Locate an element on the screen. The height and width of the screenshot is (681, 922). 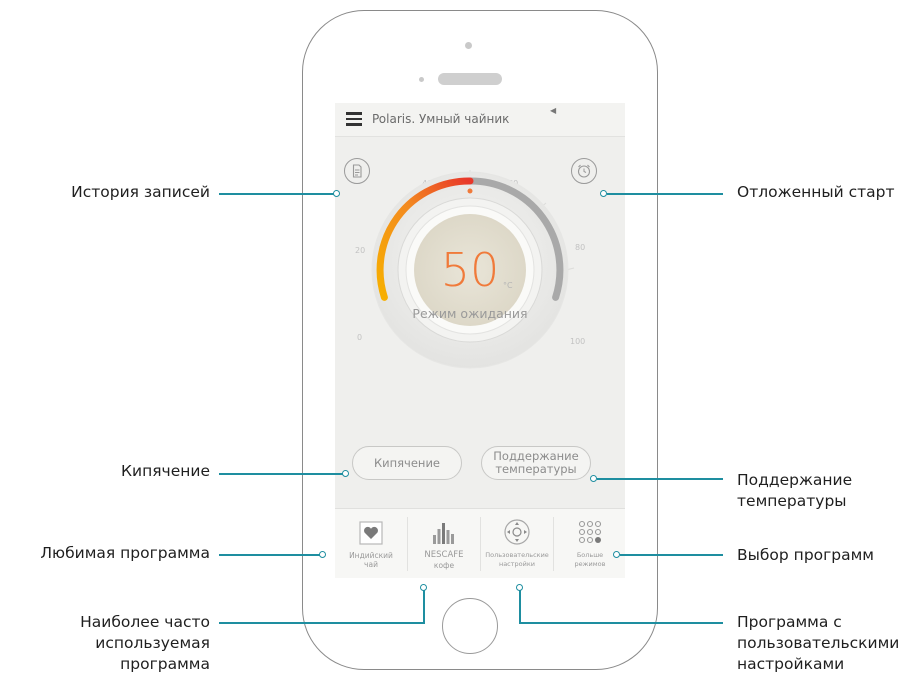
tick-label-0: 0 is located at coordinates (359, 337).